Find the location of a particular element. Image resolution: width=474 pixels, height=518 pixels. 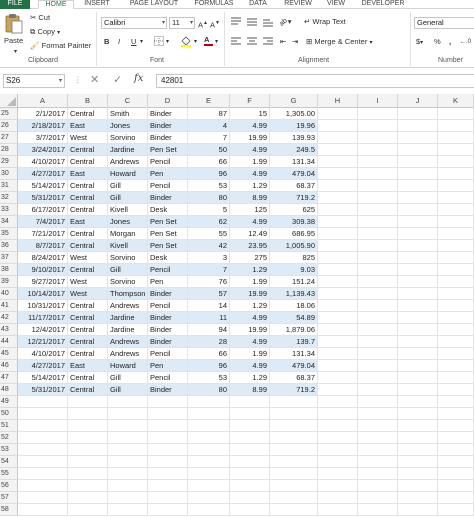

shrink-font-icon: A▼ is located at coordinates (215, 24).